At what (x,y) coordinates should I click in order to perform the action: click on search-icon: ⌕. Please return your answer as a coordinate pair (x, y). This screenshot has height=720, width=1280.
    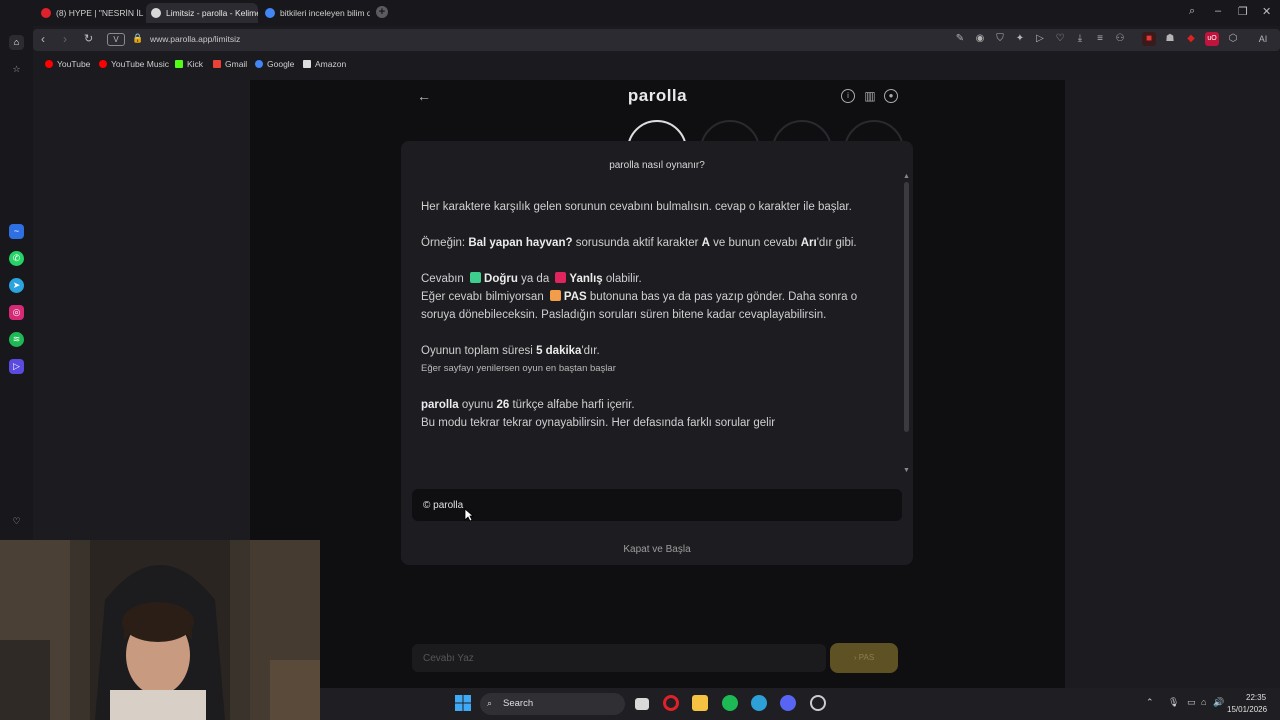
    Looking at the image, I should click on (490, 703).